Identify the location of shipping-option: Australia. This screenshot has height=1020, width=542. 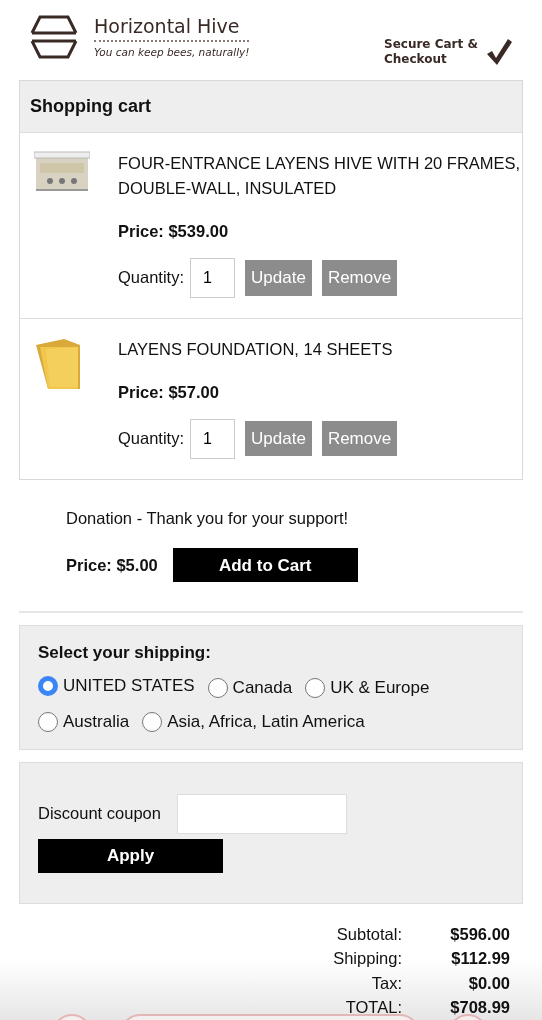
(84, 722).